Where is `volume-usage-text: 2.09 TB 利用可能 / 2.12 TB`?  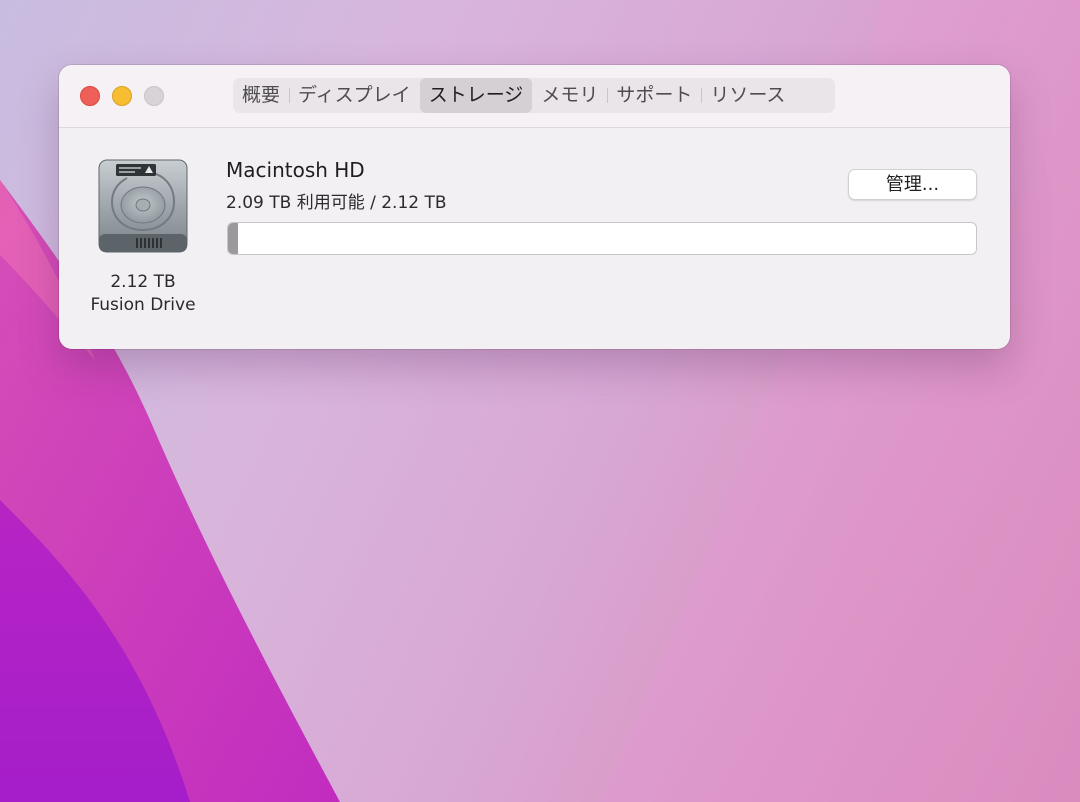 volume-usage-text: 2.09 TB 利用可能 / 2.12 TB is located at coordinates (336, 203).